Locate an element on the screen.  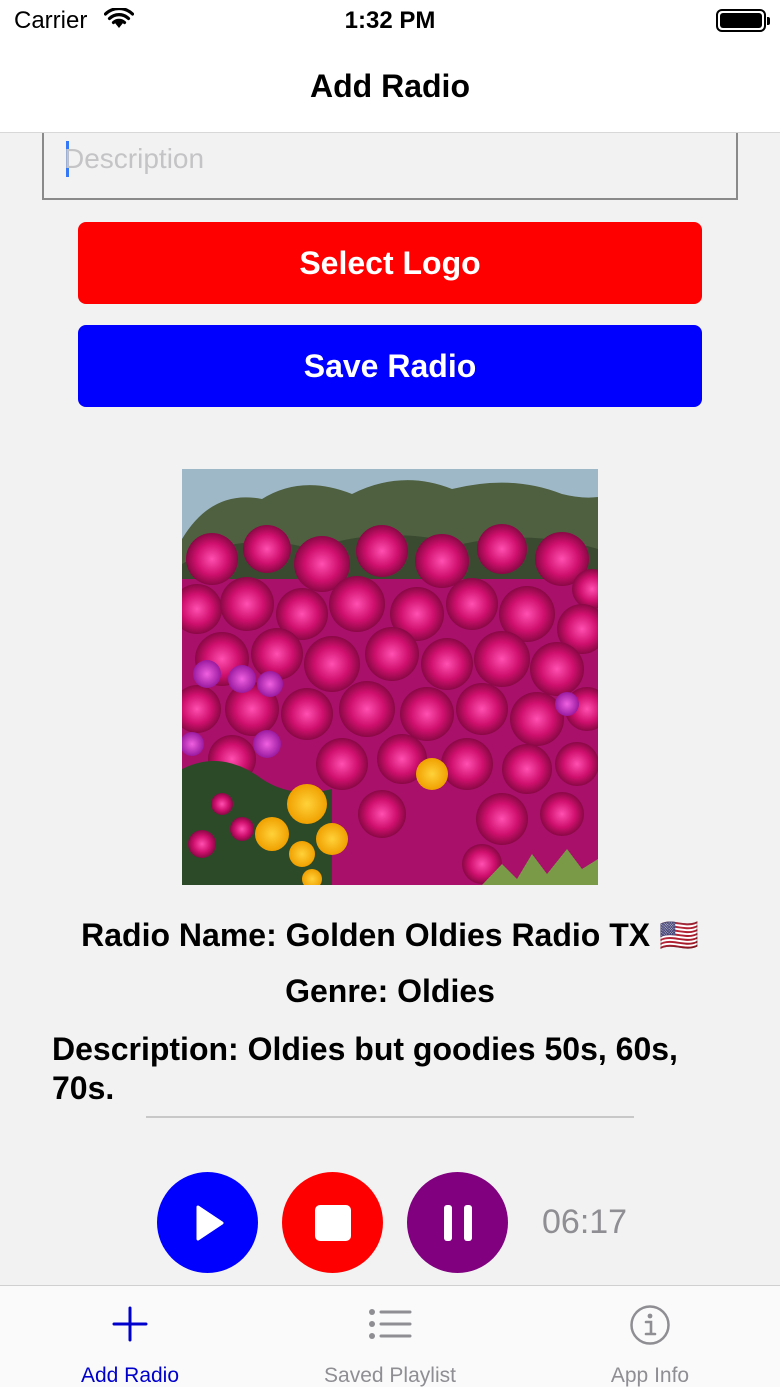
play-button is located at coordinates (207, 1222).